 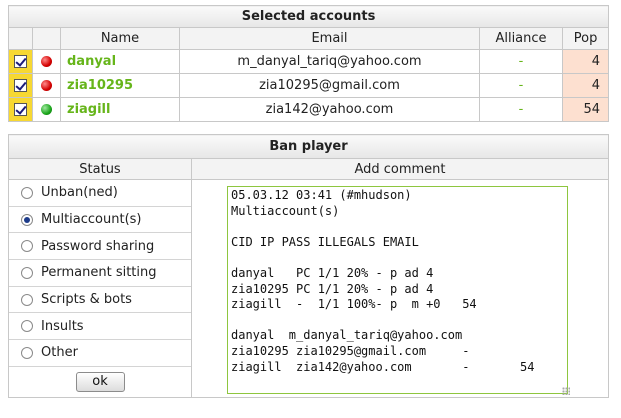 What do you see at coordinates (86, 300) in the screenshot?
I see `option-label: Scripts & bots` at bounding box center [86, 300].